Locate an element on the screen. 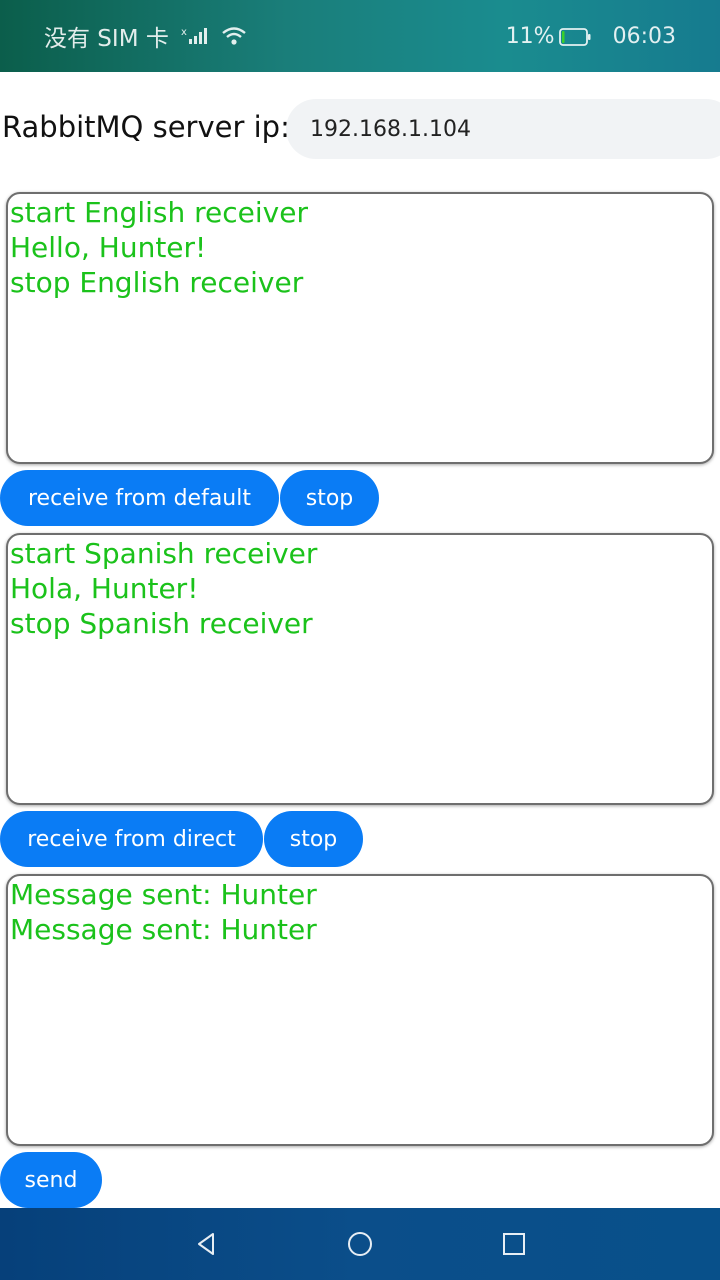 Image resolution: width=720 pixels, height=1280 pixels. log-line: Hello, Hunter! is located at coordinates (108, 247).